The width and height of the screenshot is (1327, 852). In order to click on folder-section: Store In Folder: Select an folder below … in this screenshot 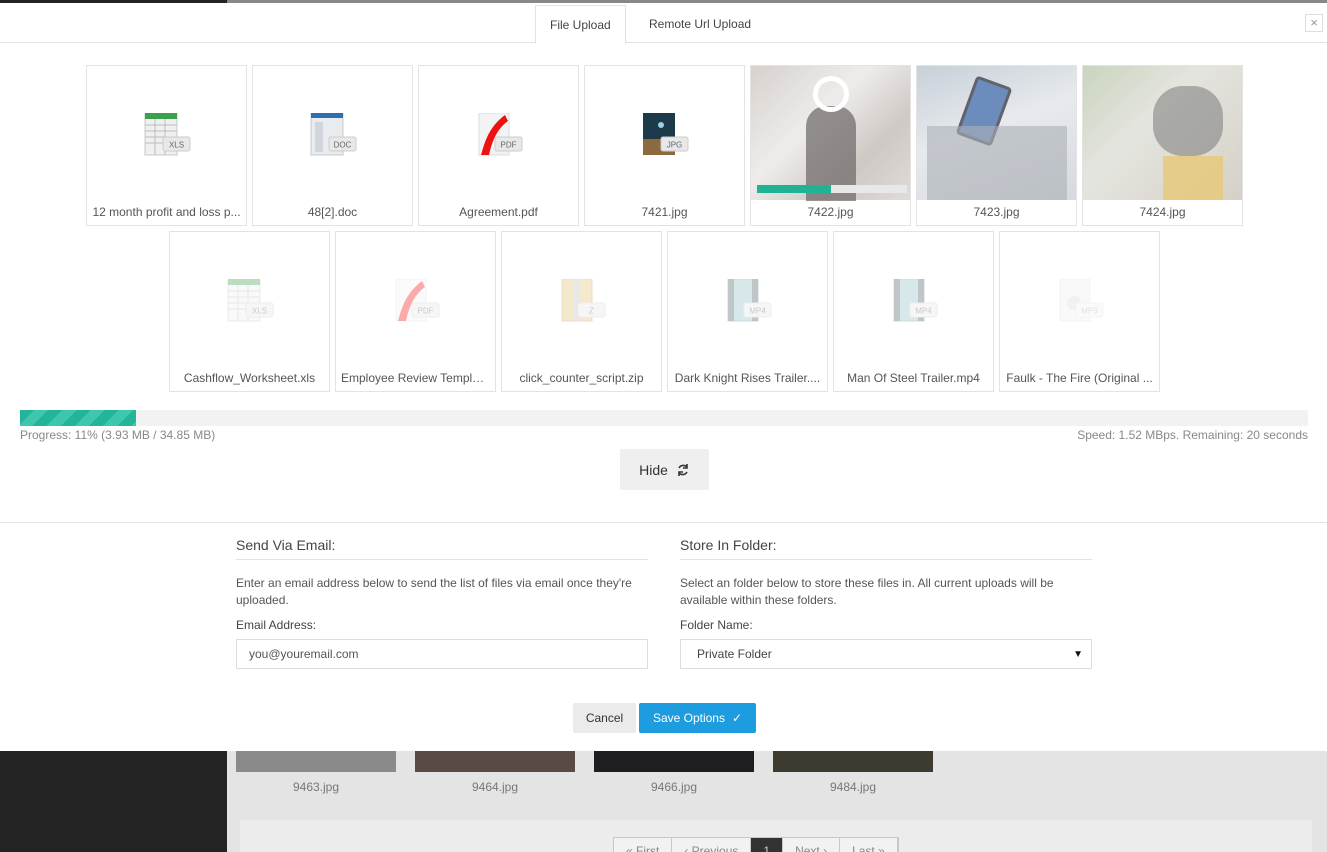, I will do `click(886, 603)`.